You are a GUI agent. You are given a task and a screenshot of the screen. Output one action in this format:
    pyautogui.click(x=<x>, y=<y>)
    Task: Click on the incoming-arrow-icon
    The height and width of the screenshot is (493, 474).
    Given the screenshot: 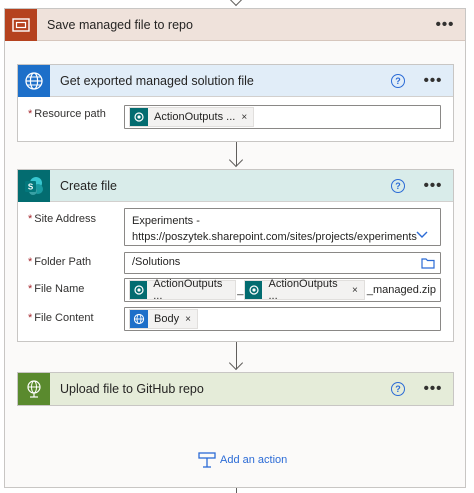 What is the action you would take?
    pyautogui.click(x=236, y=3)
    